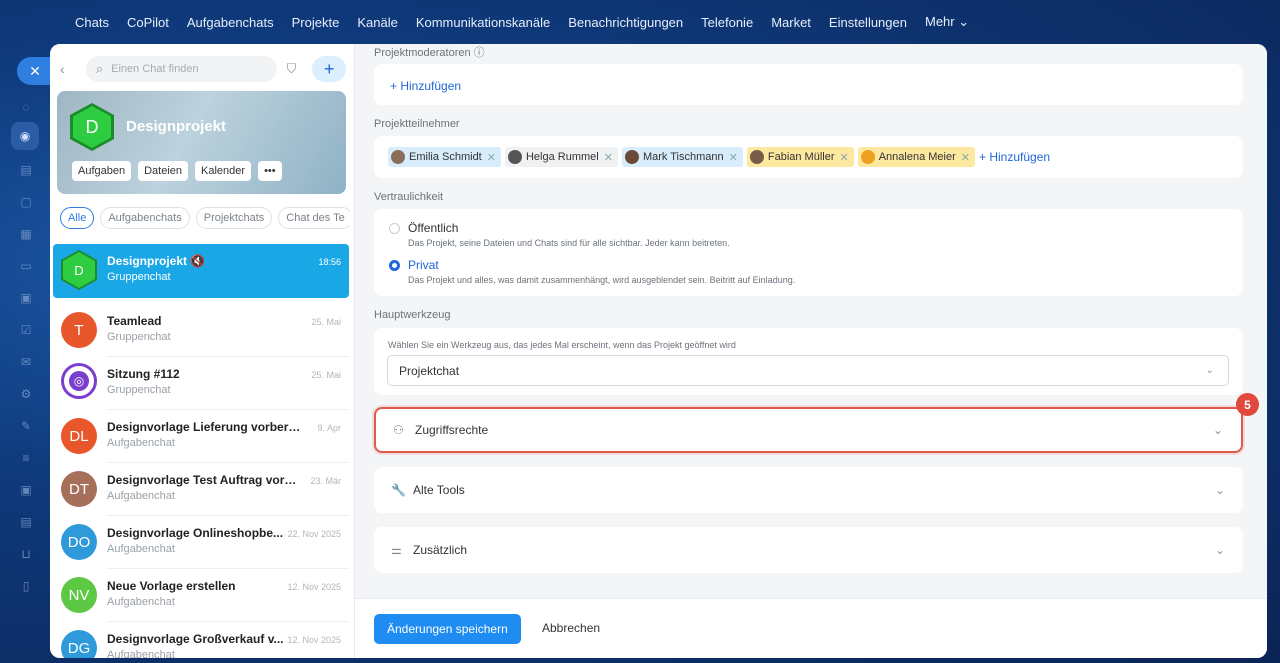 This screenshot has height=663, width=1280. I want to click on project-title: Designprojekt, so click(176, 126).